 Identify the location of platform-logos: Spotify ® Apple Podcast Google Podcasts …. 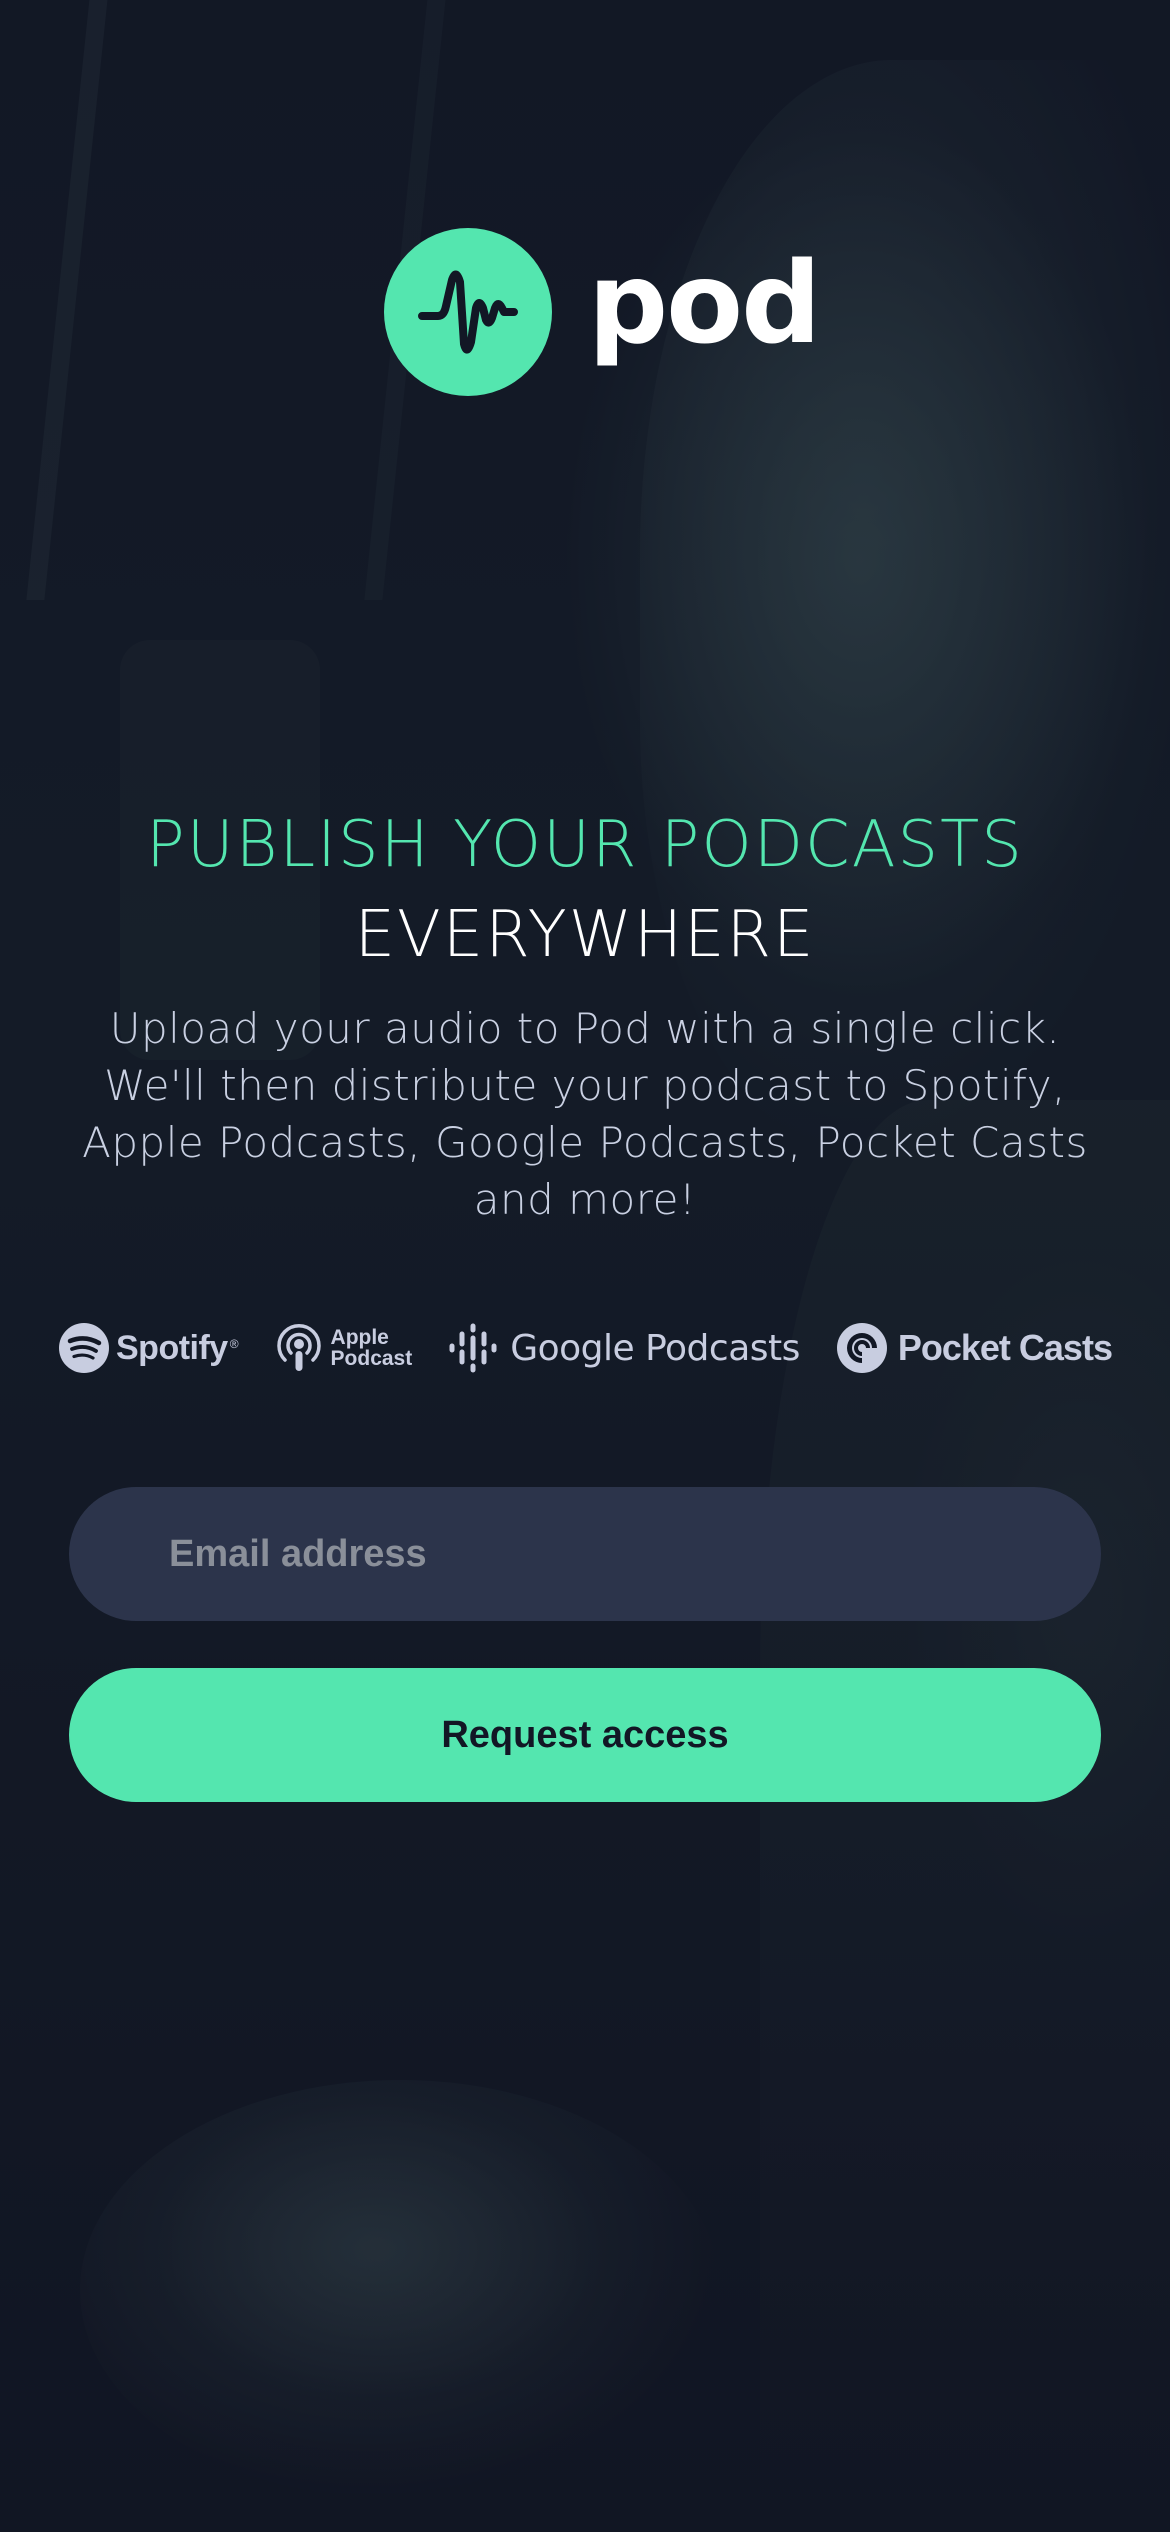
(585, 1348).